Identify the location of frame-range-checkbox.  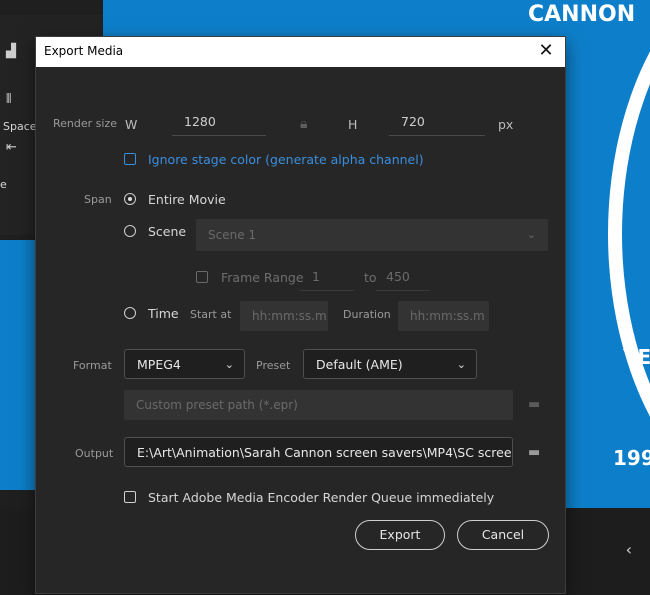
(202, 277).